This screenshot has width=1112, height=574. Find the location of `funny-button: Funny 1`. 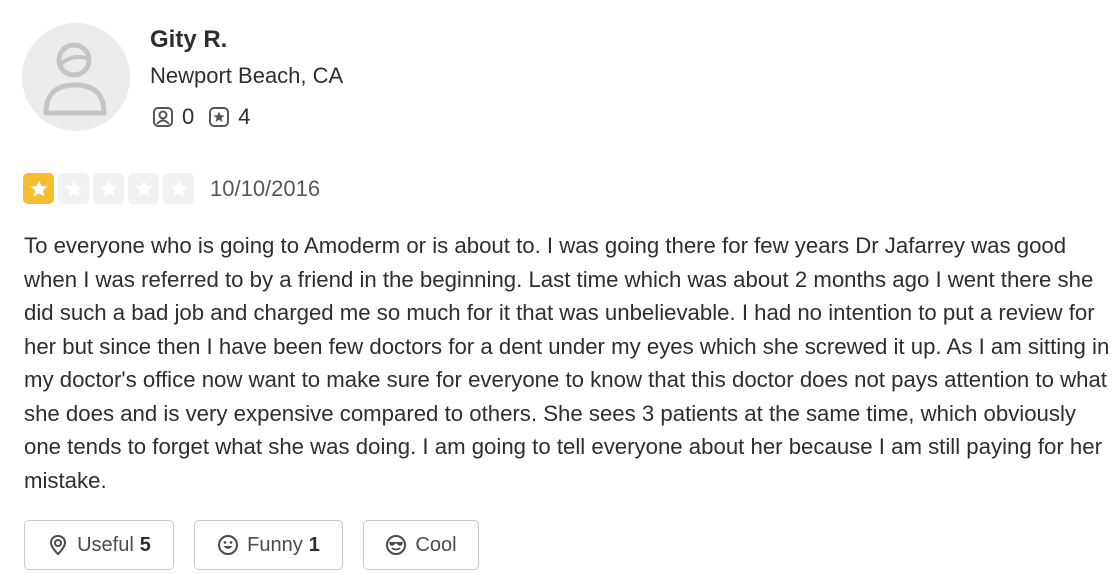

funny-button: Funny 1 is located at coordinates (268, 545).